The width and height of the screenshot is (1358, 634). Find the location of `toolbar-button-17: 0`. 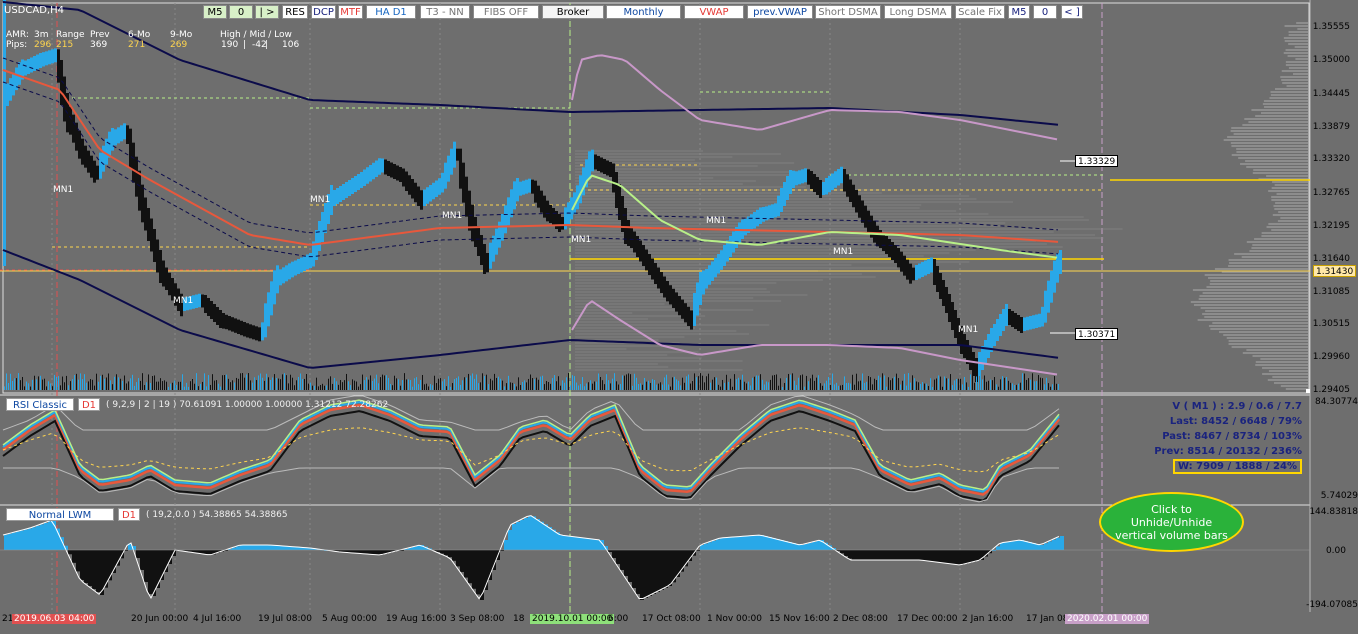

toolbar-button-17: 0 is located at coordinates (1045, 12).